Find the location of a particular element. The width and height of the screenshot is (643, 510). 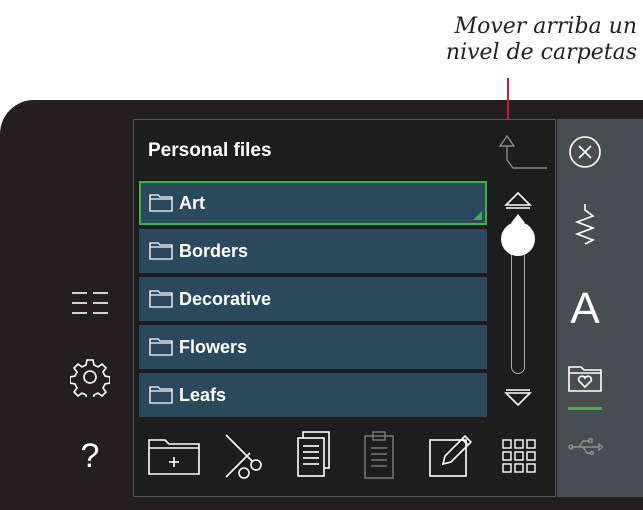

annotation-line2: nivel de carpetas is located at coordinates (541, 52).